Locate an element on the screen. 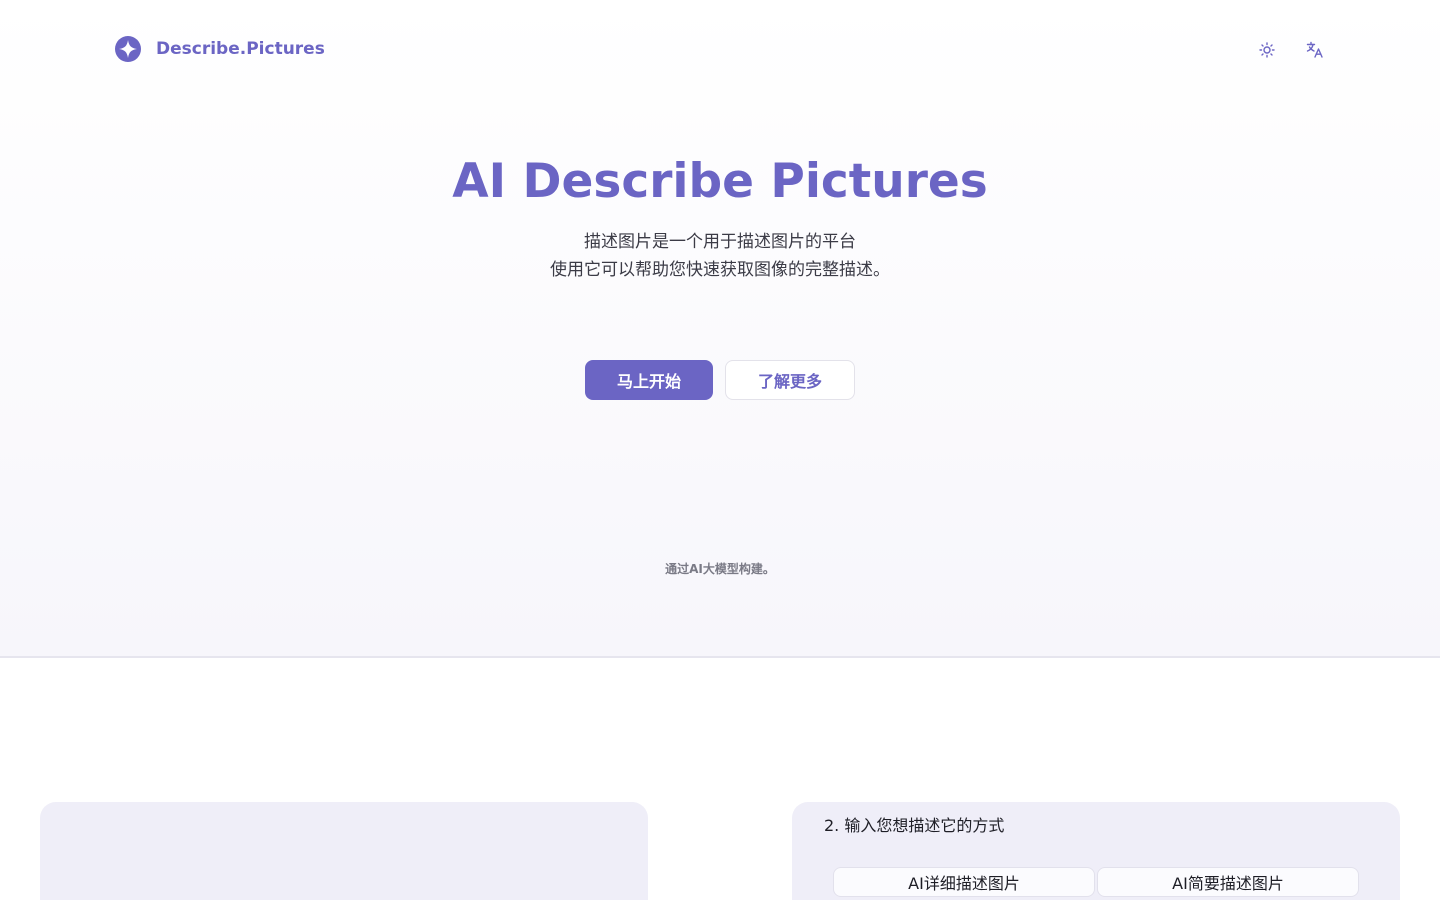 The width and height of the screenshot is (1440, 900). theme-toggle-button is located at coordinates (1267, 50).